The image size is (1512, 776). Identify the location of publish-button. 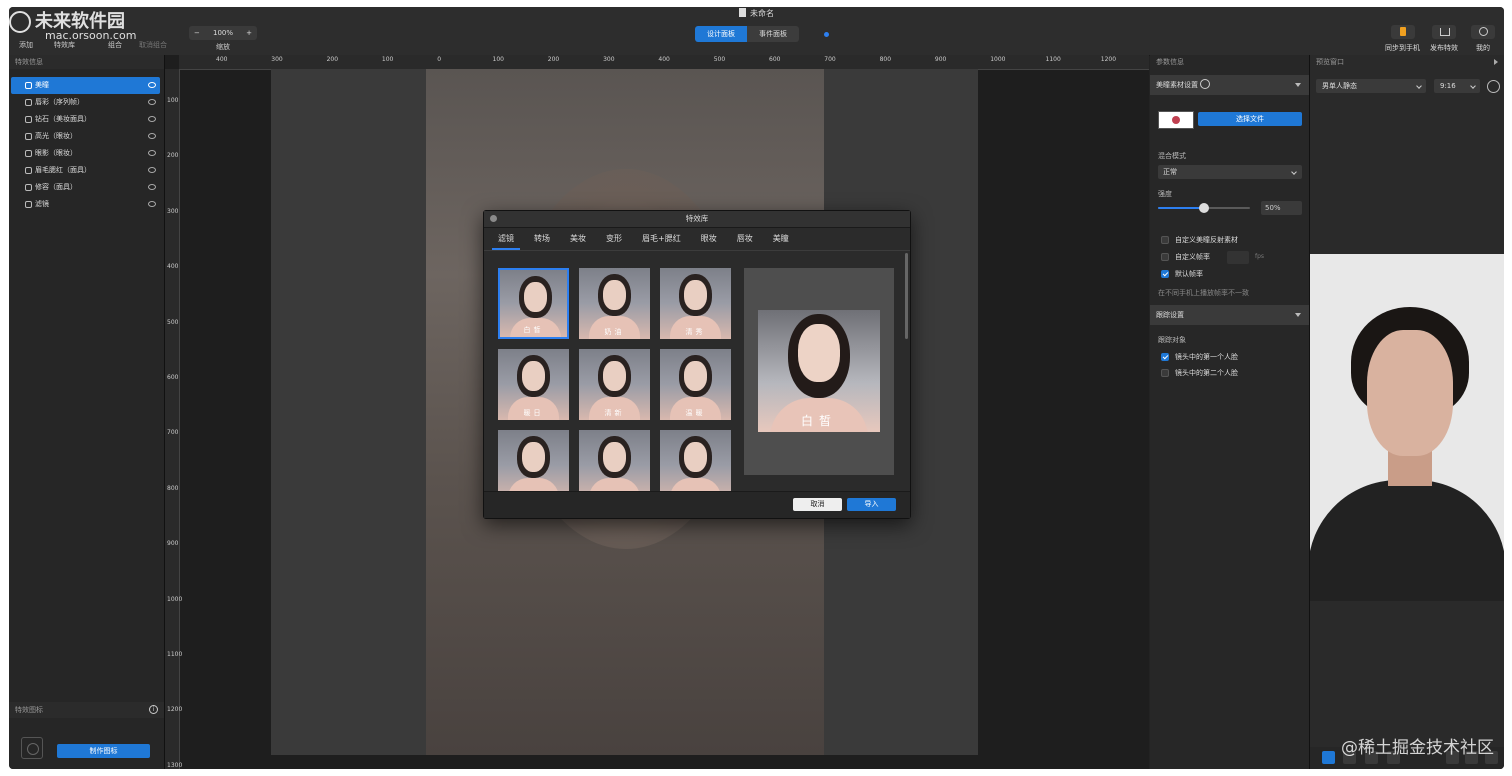
(1444, 32).